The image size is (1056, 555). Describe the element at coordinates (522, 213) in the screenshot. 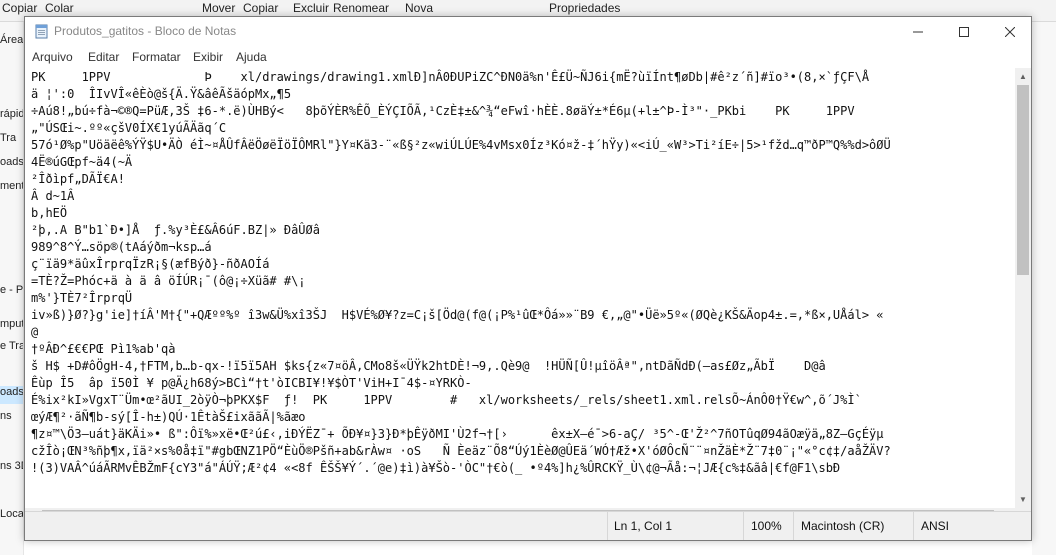

I see `text-line: b,hEÖ` at that location.